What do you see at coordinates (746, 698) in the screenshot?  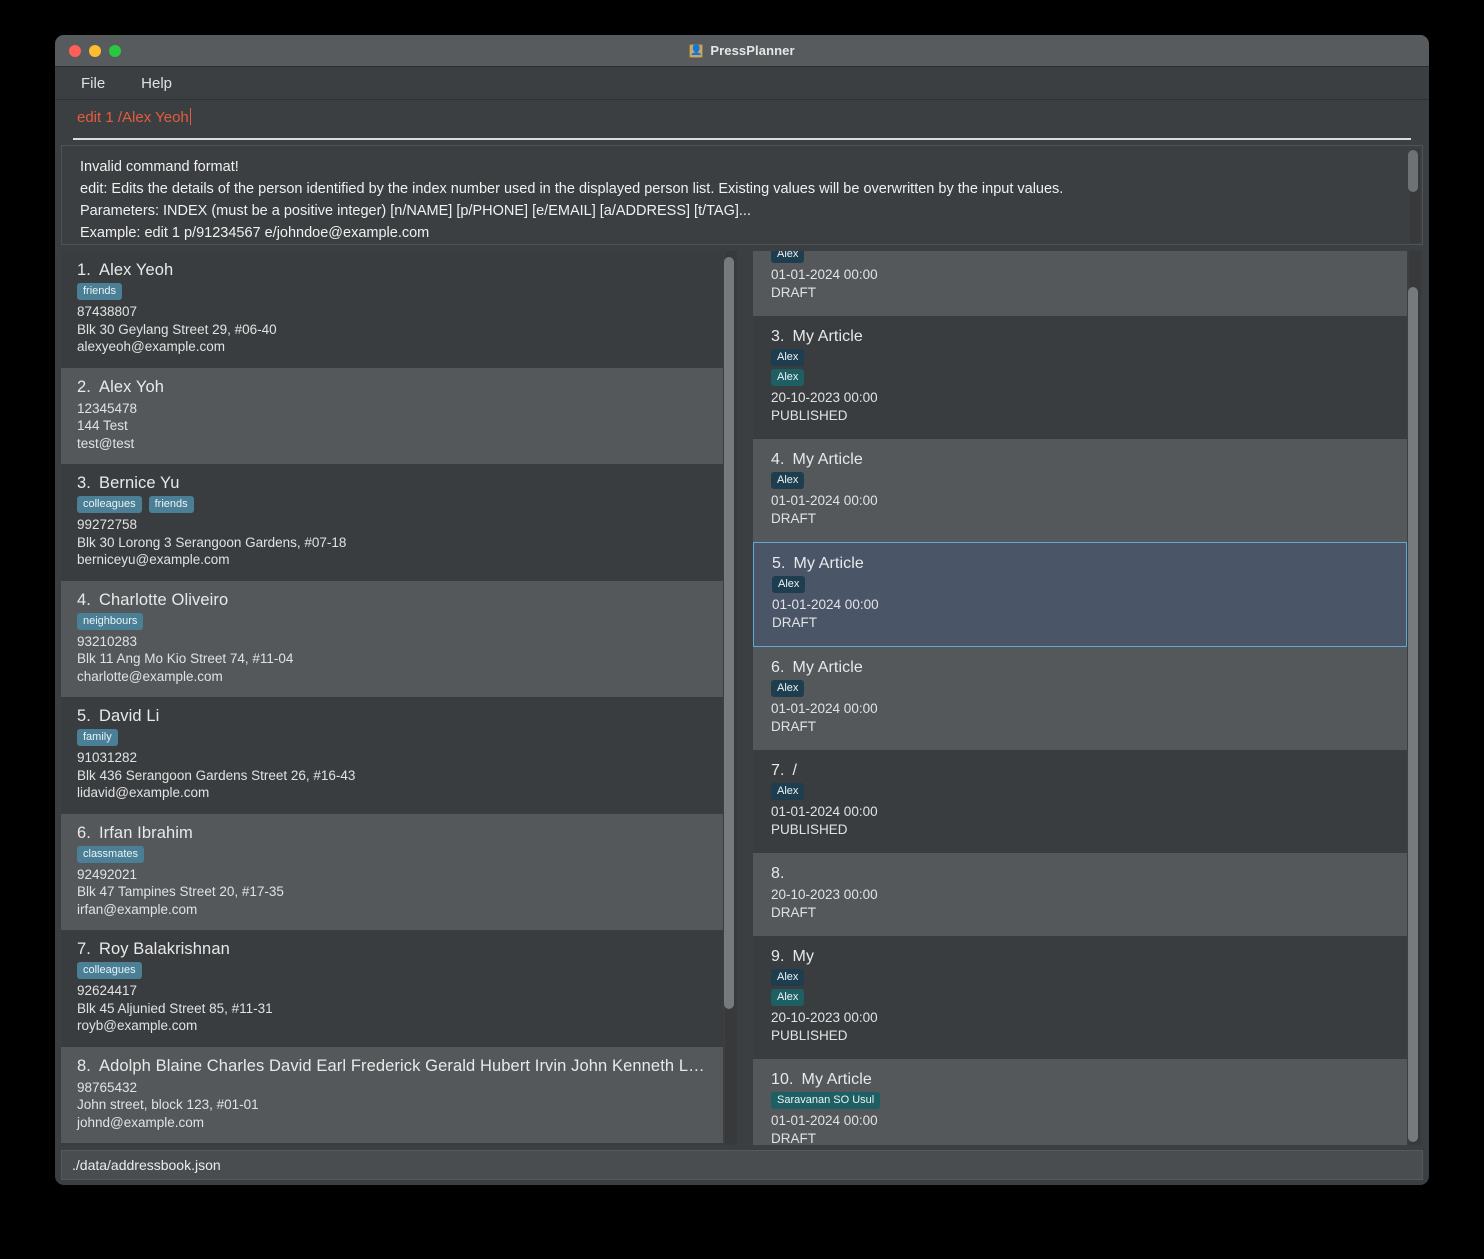 I see `pane-divider` at bounding box center [746, 698].